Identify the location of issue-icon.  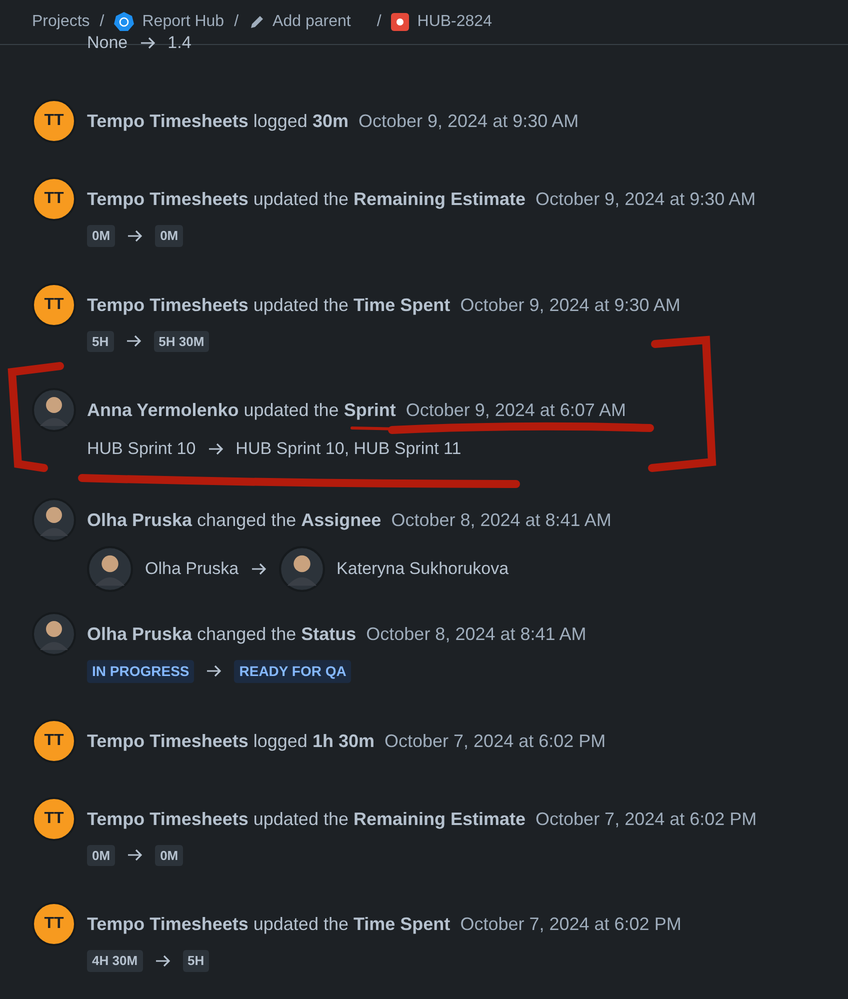
(400, 22).